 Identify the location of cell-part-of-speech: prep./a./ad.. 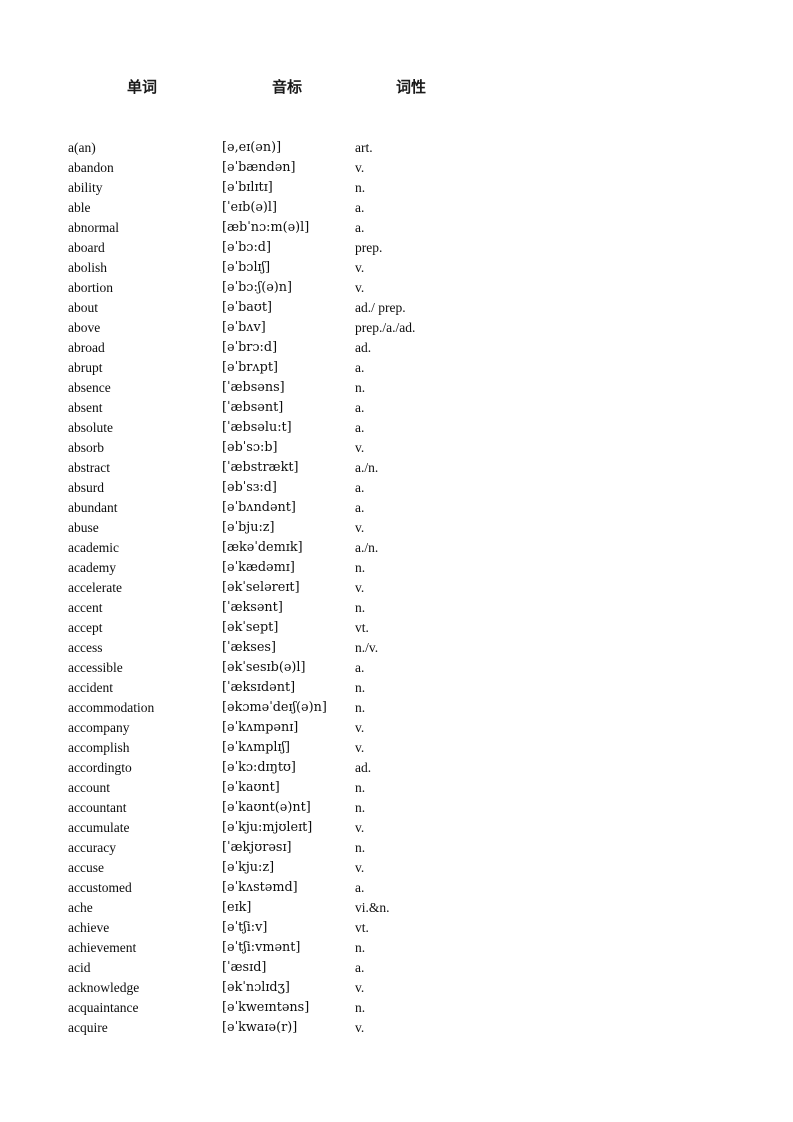
(385, 327).